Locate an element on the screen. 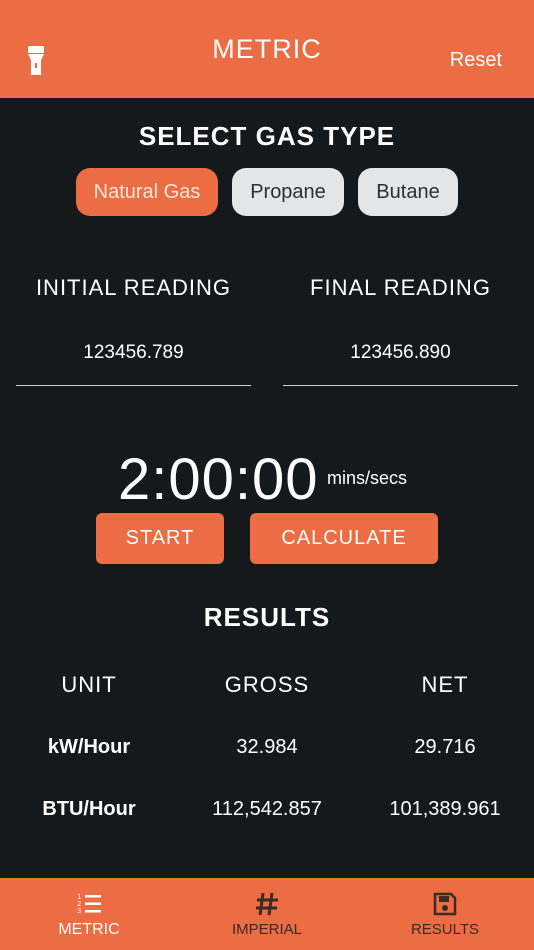 The width and height of the screenshot is (534, 950). results-header-unit: UNIT is located at coordinates (89, 684).